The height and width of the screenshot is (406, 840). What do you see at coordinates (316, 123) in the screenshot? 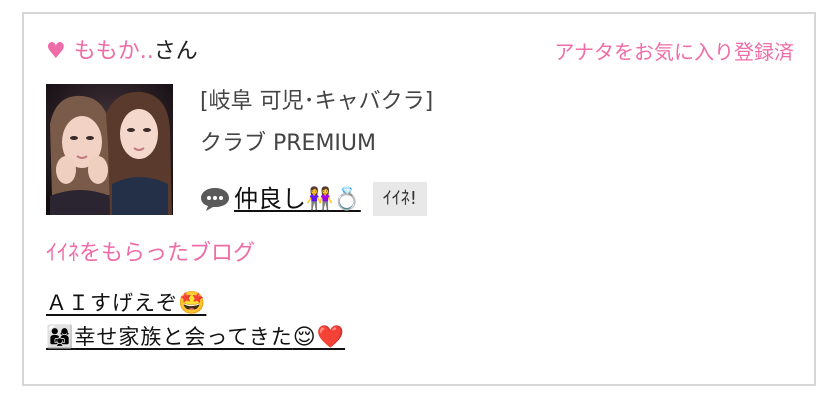
I see `shop-info: [岐阜 可児･キャバクラ] クラブ PREMIUM` at bounding box center [316, 123].